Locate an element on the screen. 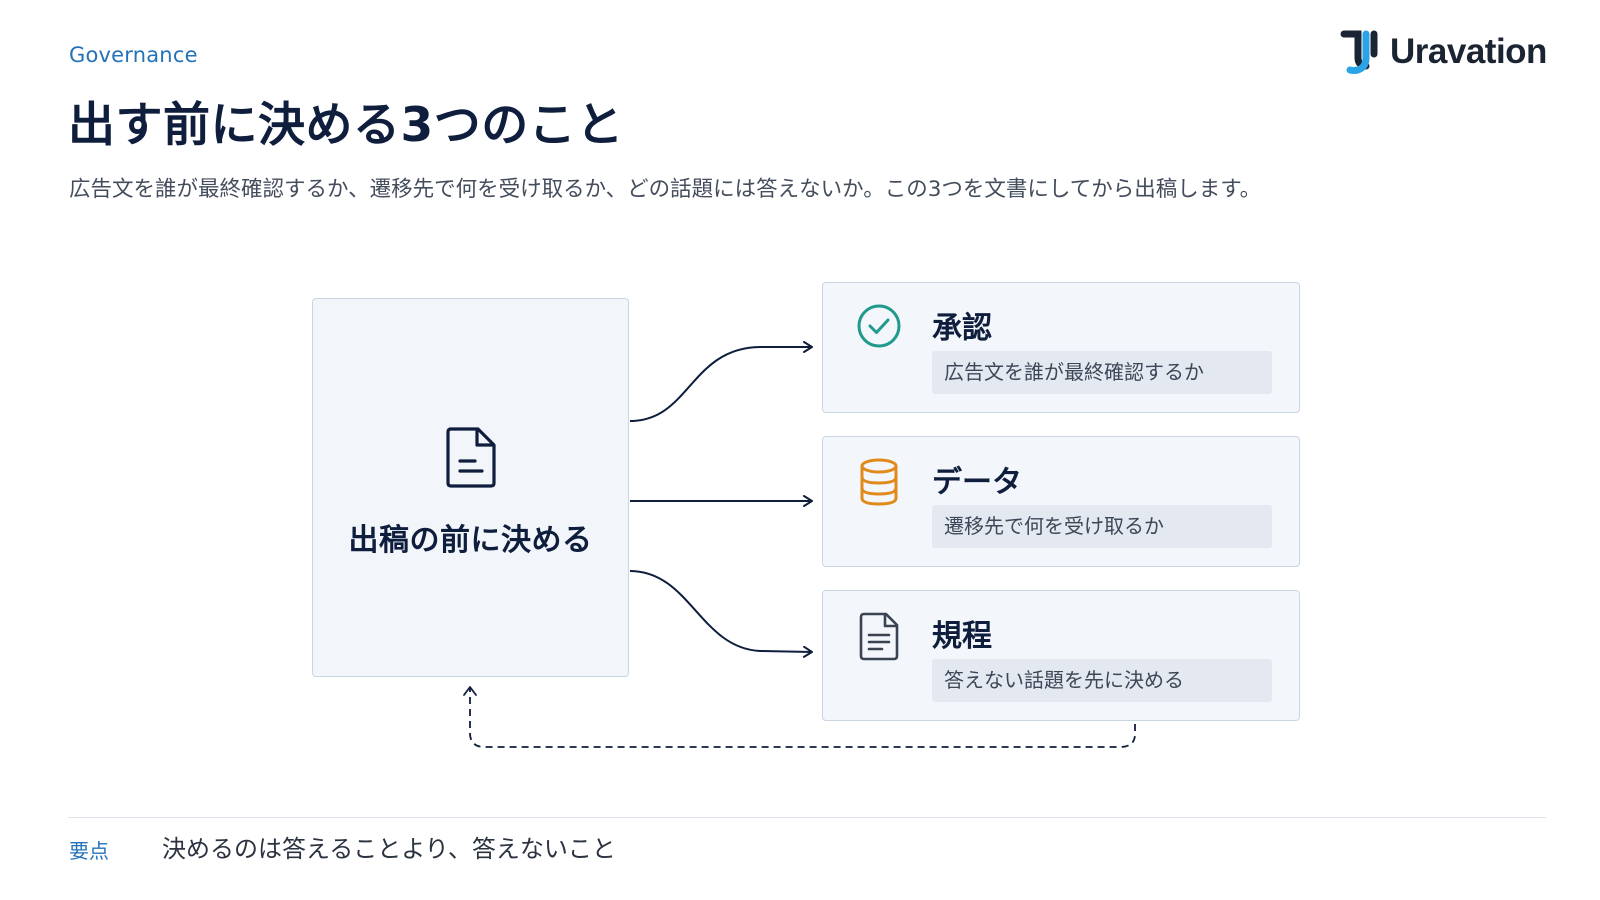  arrow-to-policy is located at coordinates (721, 614).